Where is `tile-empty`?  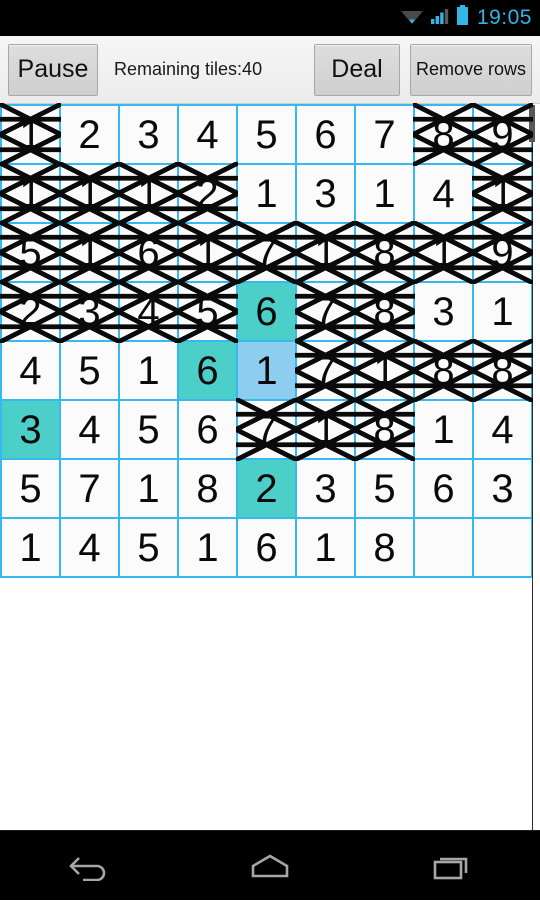
tile-empty is located at coordinates (503, 548).